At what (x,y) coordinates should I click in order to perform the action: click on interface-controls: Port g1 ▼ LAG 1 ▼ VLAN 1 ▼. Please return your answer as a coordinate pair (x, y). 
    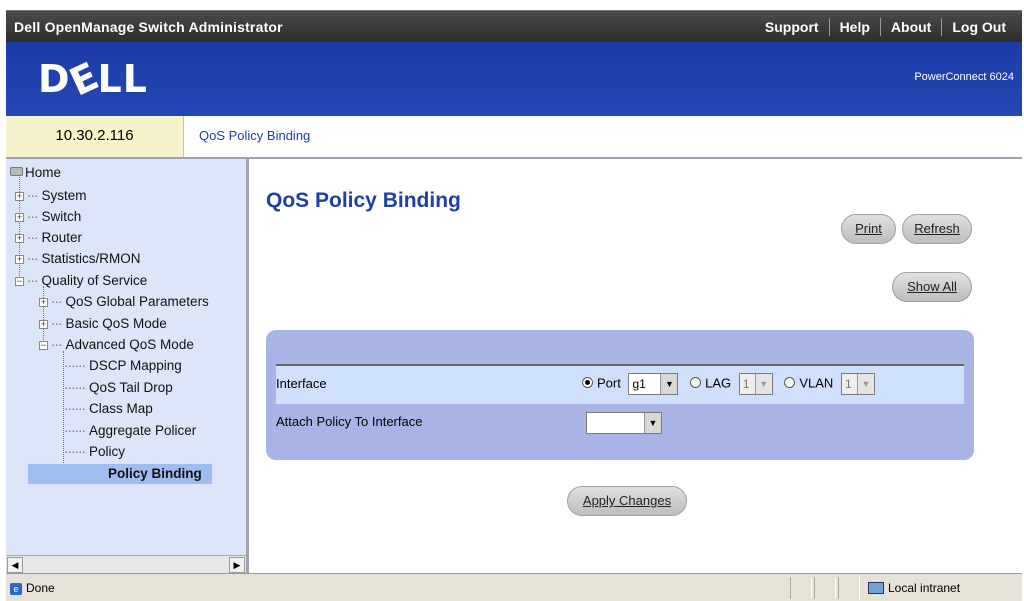
    Looking at the image, I should click on (728, 384).